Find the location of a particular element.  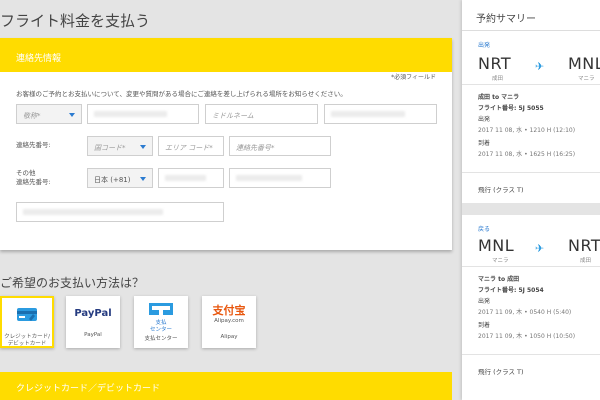

payment-option-label: PayPal is located at coordinates (93, 335).